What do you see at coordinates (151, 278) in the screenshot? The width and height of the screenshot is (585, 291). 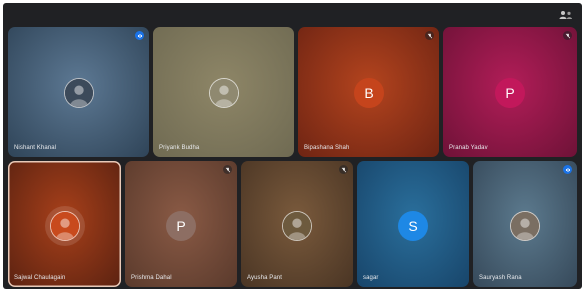 I see `participant-name: Prishma Dahal` at bounding box center [151, 278].